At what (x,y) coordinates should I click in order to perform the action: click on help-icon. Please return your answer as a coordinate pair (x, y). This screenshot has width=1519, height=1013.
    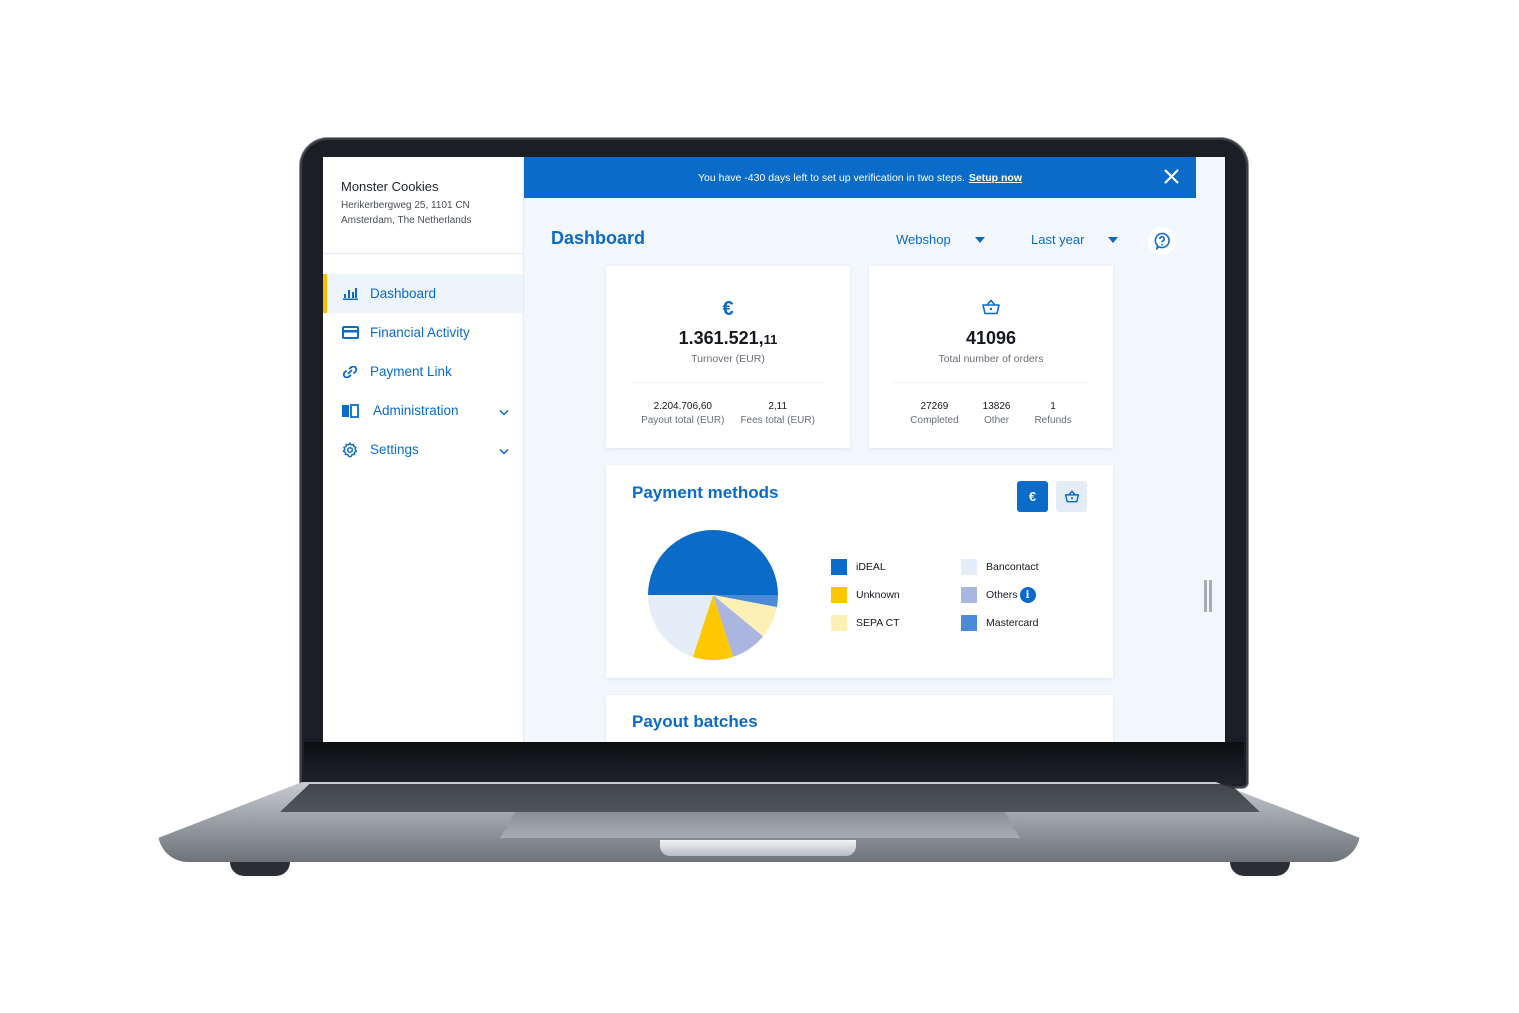
    Looking at the image, I should click on (1162, 241).